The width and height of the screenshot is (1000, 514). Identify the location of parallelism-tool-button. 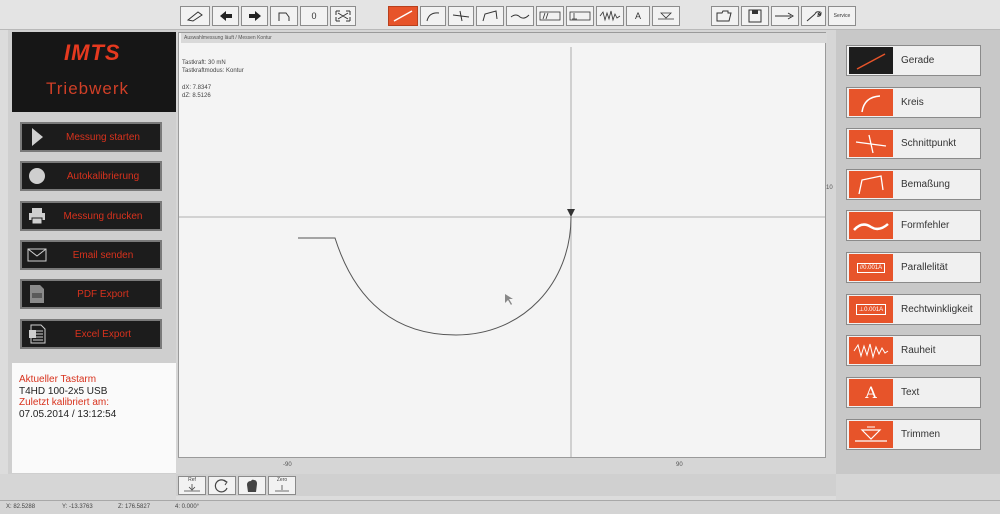
(550, 16).